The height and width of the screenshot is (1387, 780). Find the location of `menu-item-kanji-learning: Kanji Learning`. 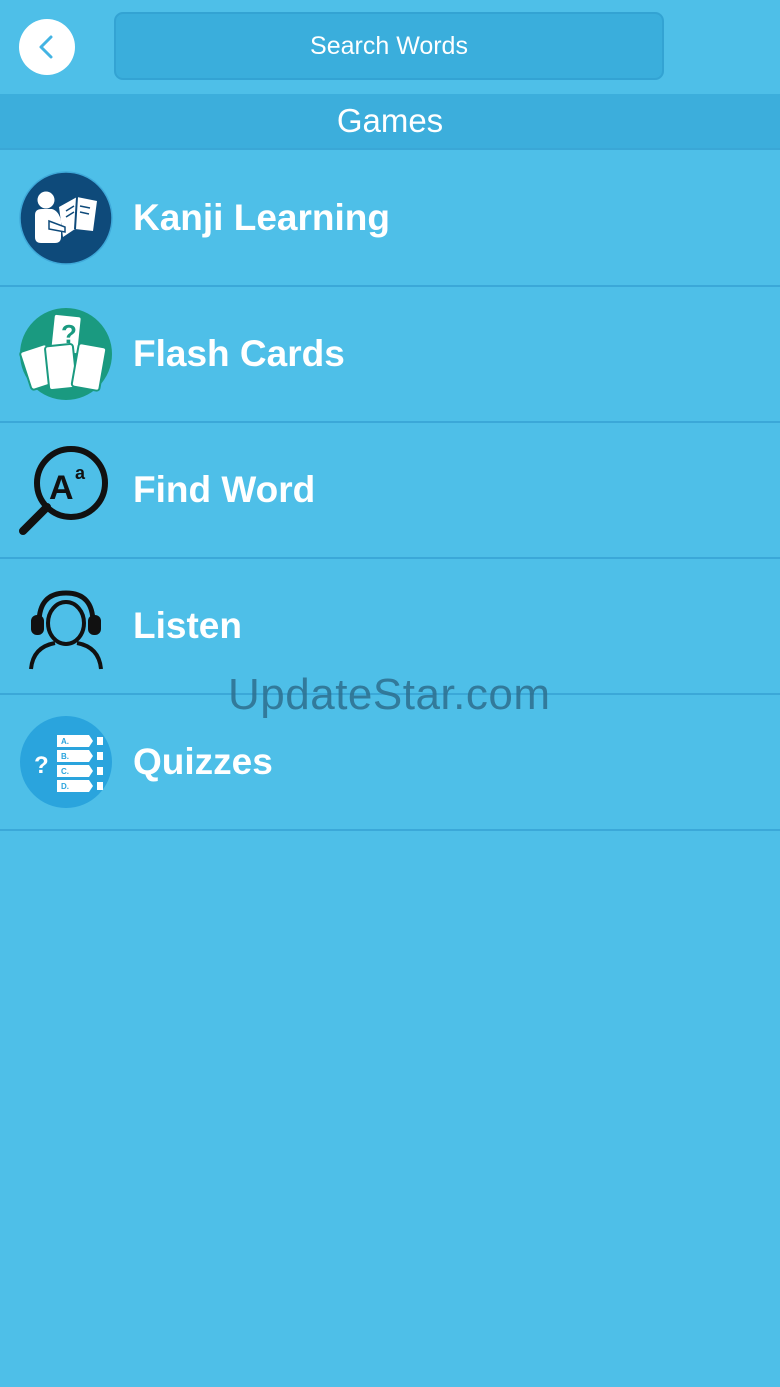

menu-item-kanji-learning: Kanji Learning is located at coordinates (390, 219).